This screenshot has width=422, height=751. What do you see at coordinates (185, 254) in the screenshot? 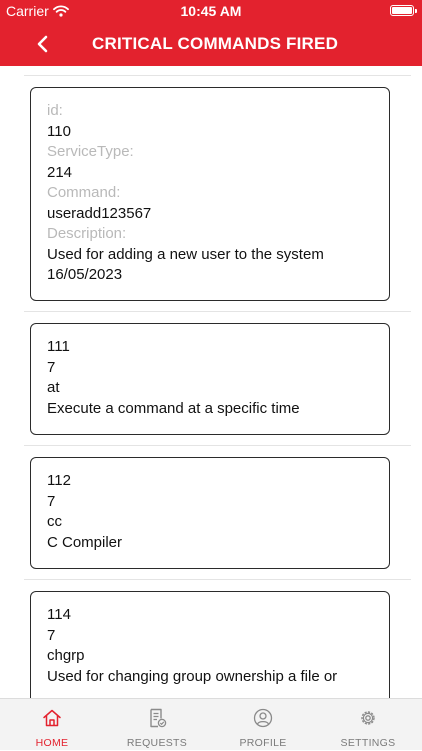
I see `command-description: Used for adding a new user to the system` at bounding box center [185, 254].